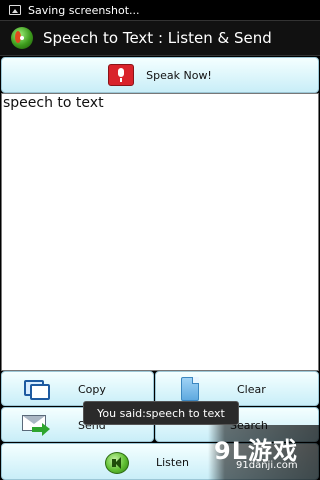 Image resolution: width=320 pixels, height=480 pixels. I want to click on clear-label: Clear, so click(251, 389).